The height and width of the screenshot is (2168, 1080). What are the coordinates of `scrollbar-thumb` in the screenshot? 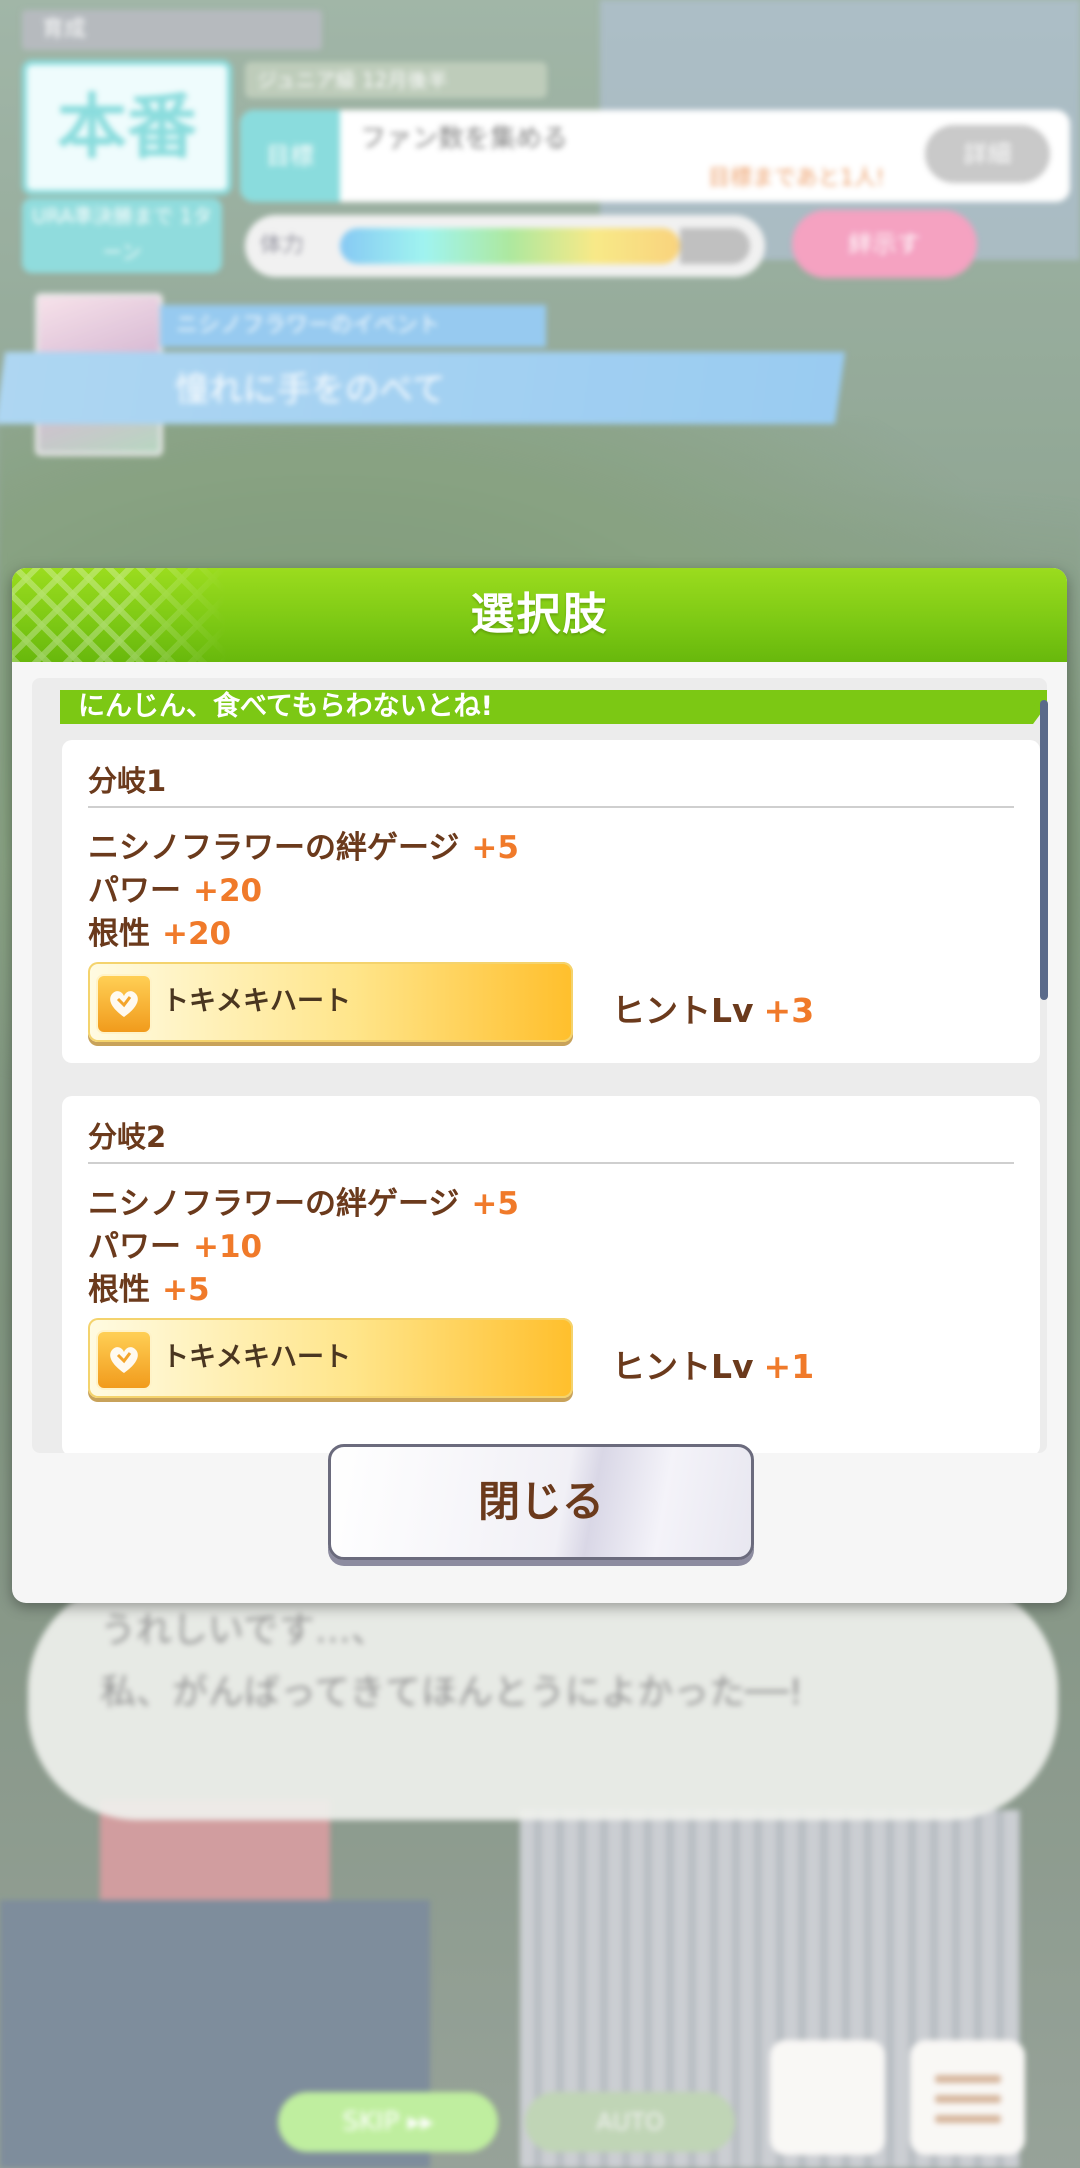 It's located at (1044, 850).